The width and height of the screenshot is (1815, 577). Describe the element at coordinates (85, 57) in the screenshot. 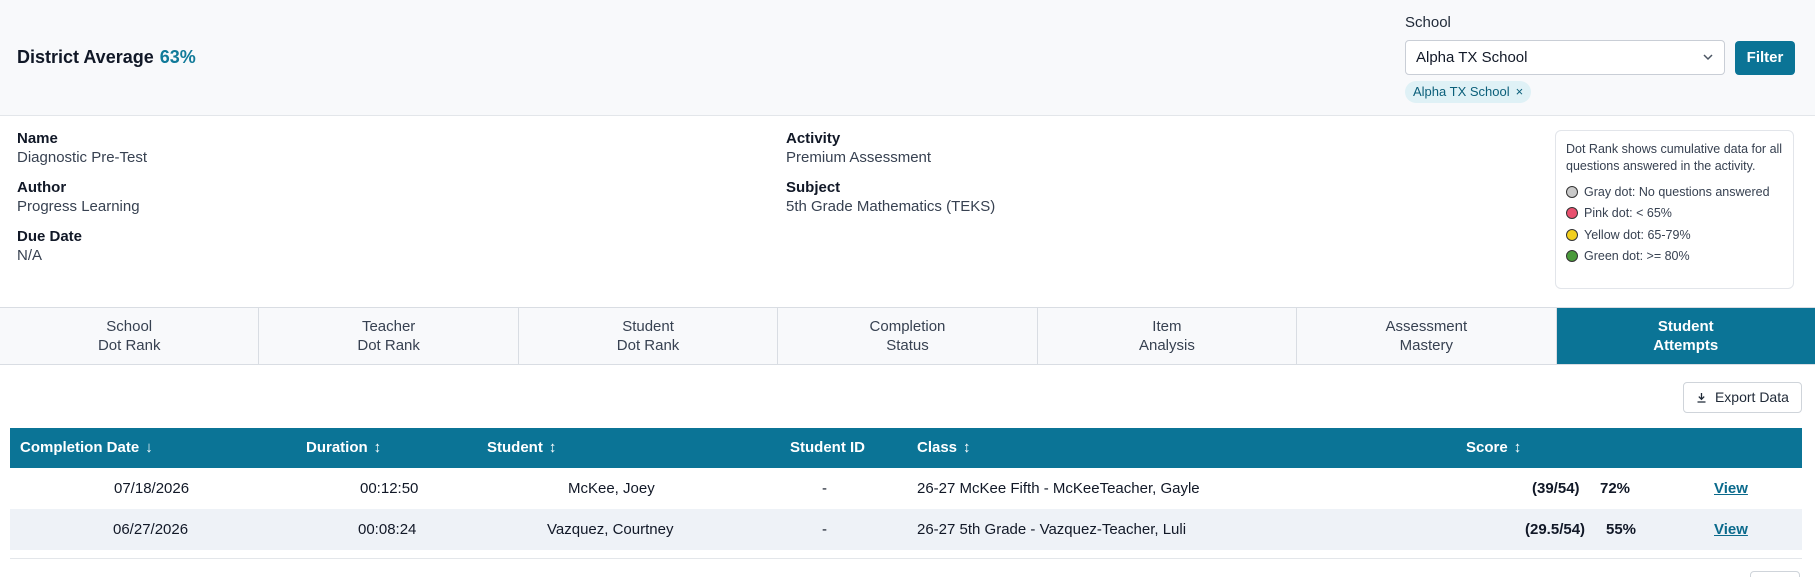

I see `district-average-label: District Average` at that location.